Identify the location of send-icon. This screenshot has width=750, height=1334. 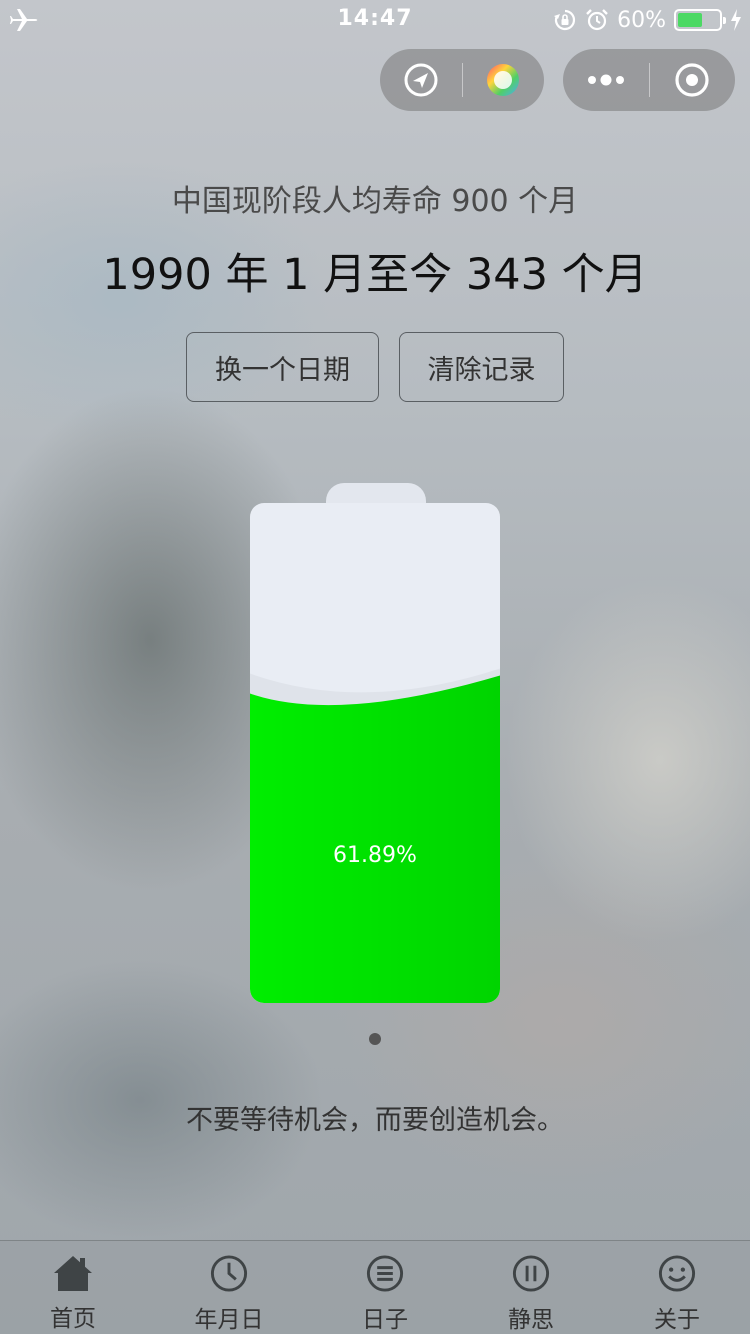
(421, 80).